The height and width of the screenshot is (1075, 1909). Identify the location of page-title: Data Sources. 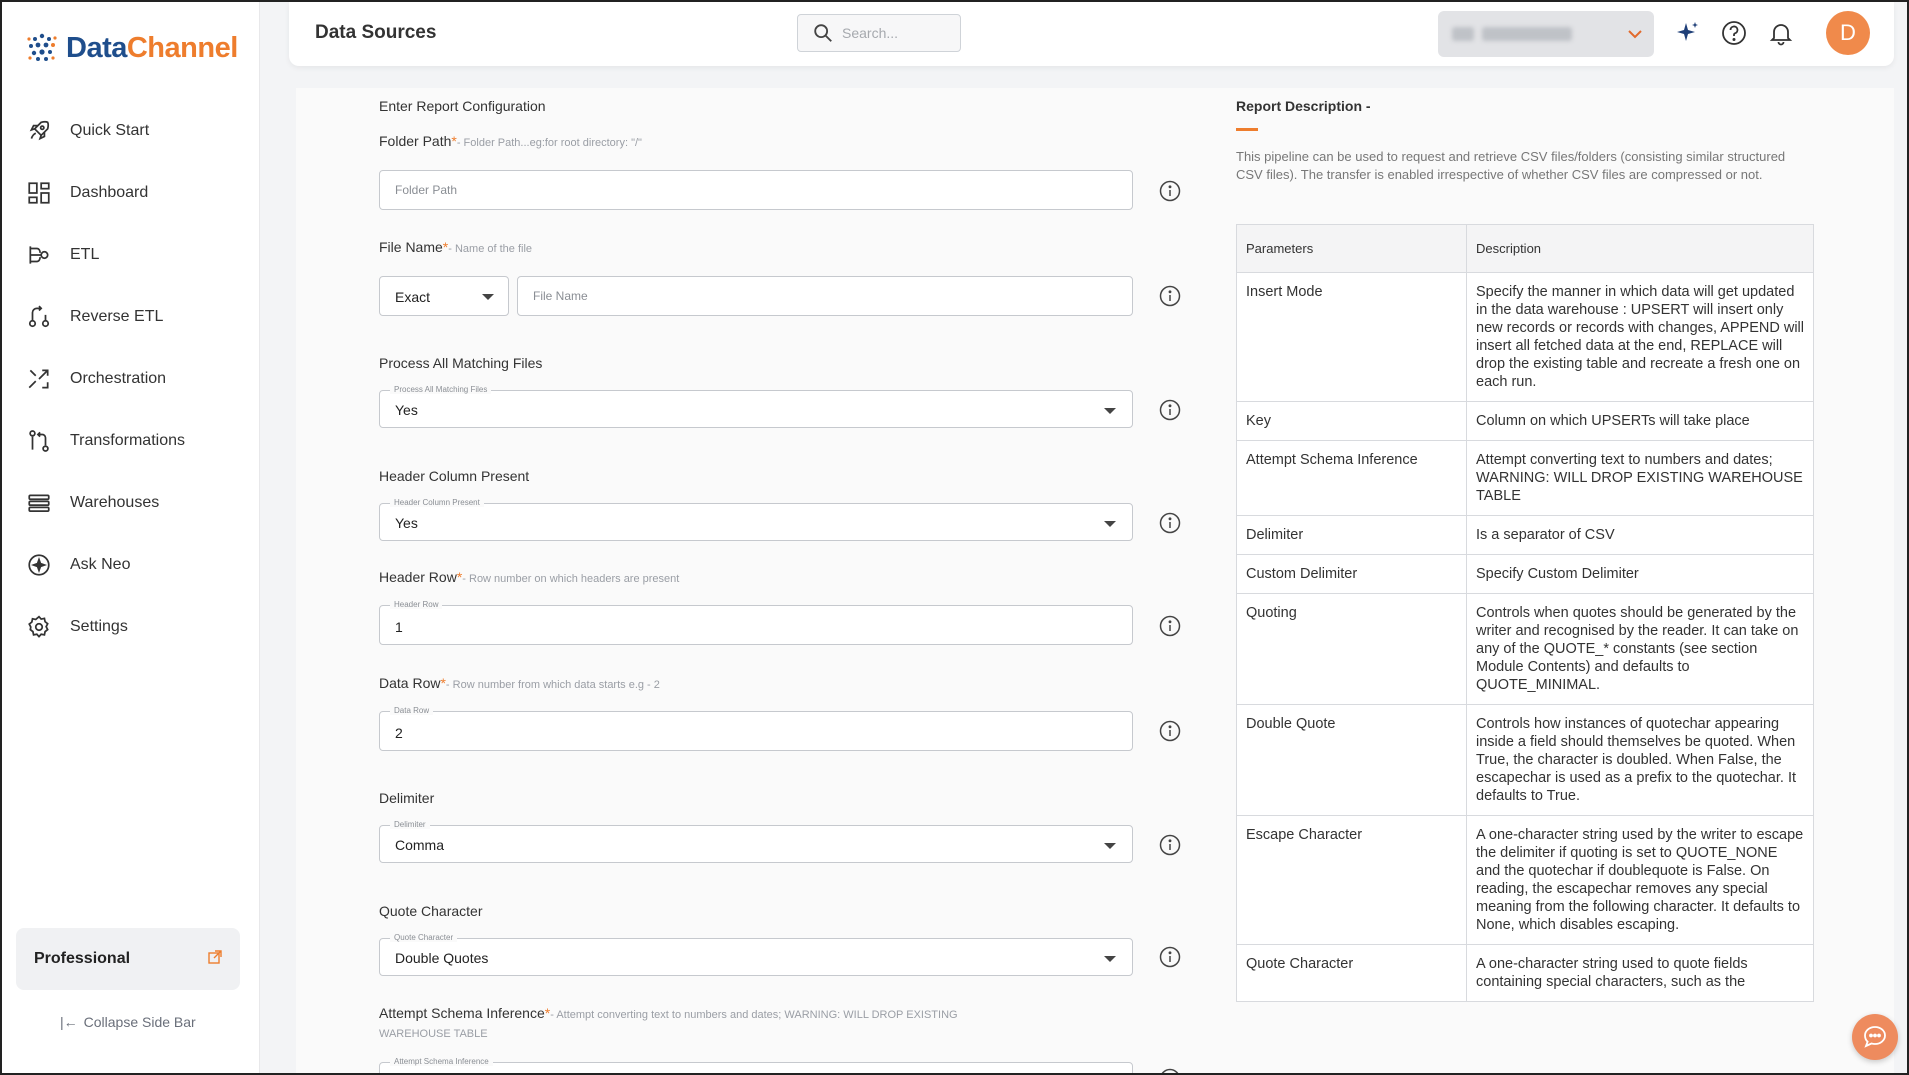
(376, 32).